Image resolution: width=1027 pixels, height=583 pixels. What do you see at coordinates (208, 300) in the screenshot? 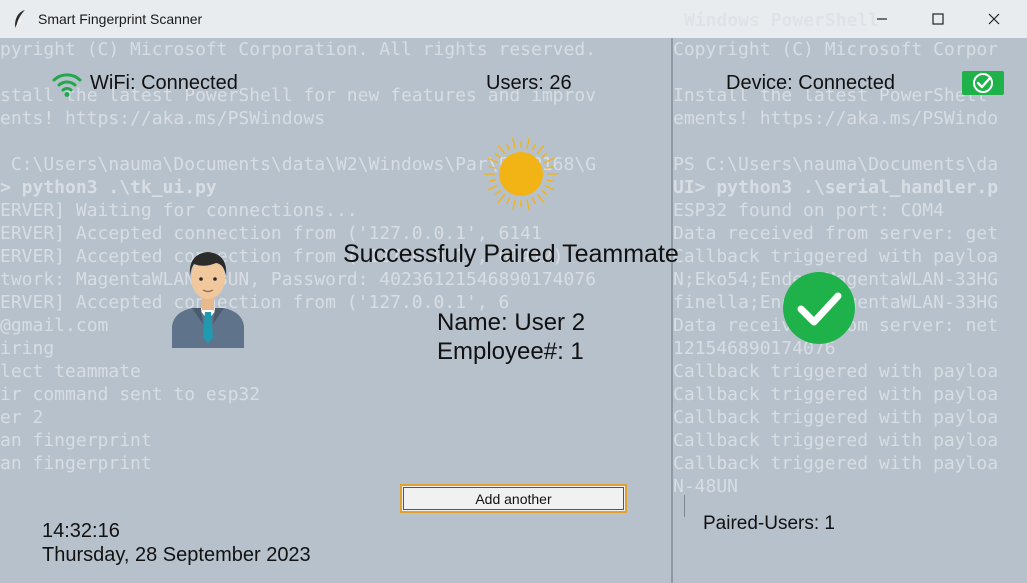
I see `user-avatar-icon` at bounding box center [208, 300].